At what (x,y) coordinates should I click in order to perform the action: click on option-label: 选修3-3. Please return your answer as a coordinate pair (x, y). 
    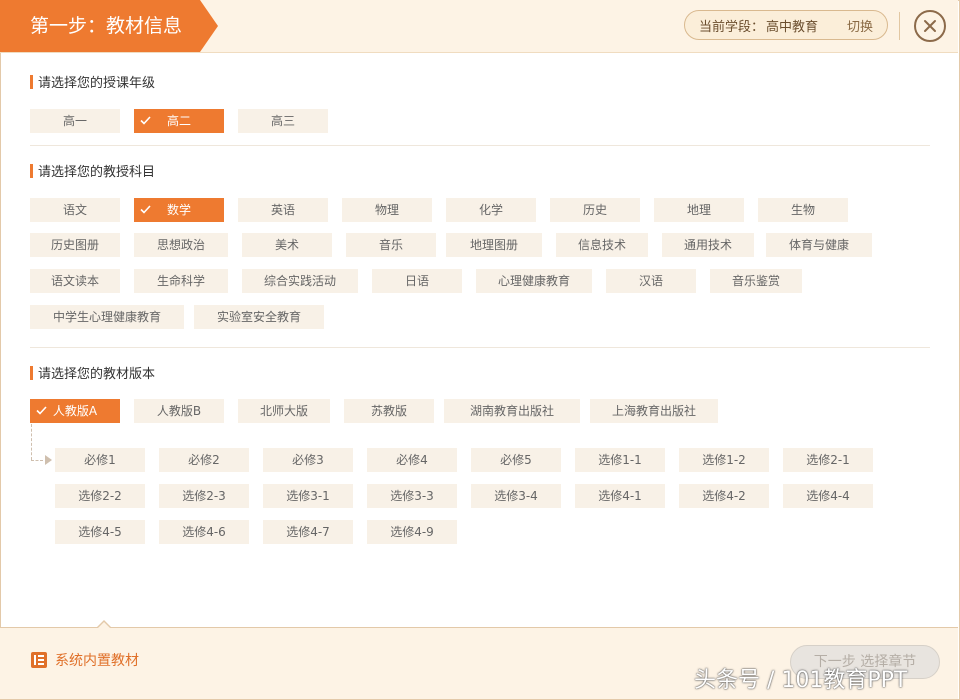
    Looking at the image, I should click on (412, 496).